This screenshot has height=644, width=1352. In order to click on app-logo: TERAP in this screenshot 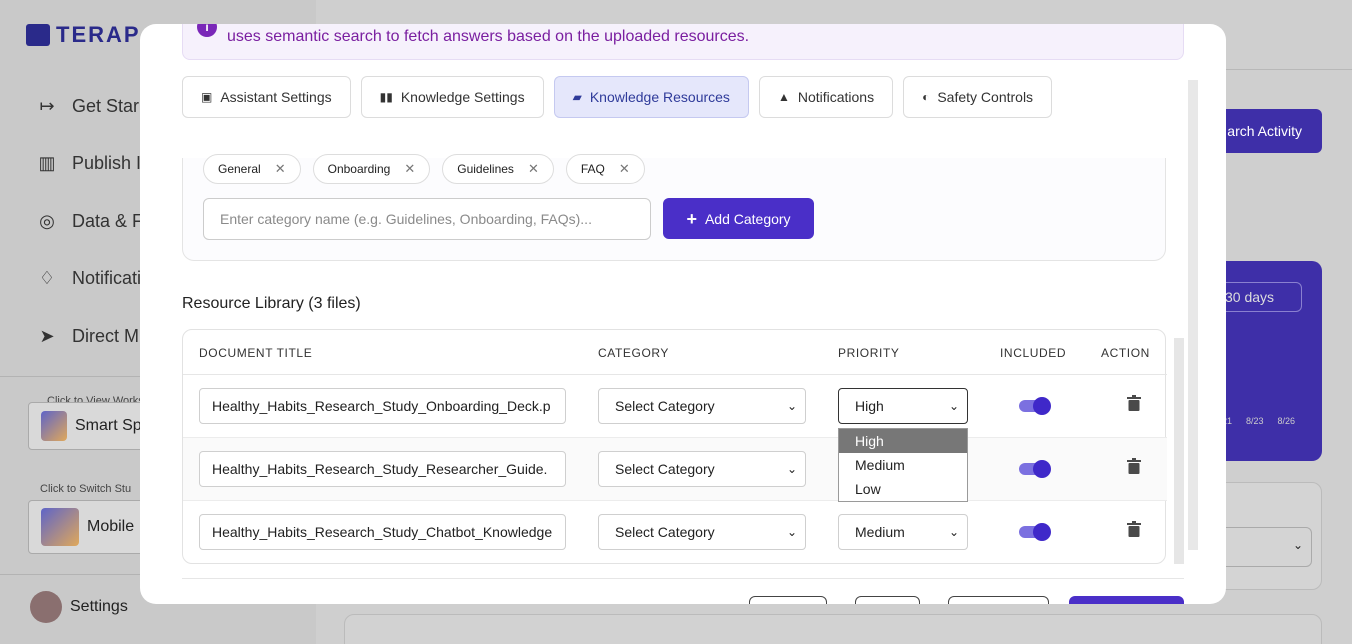, I will do `click(83, 35)`.